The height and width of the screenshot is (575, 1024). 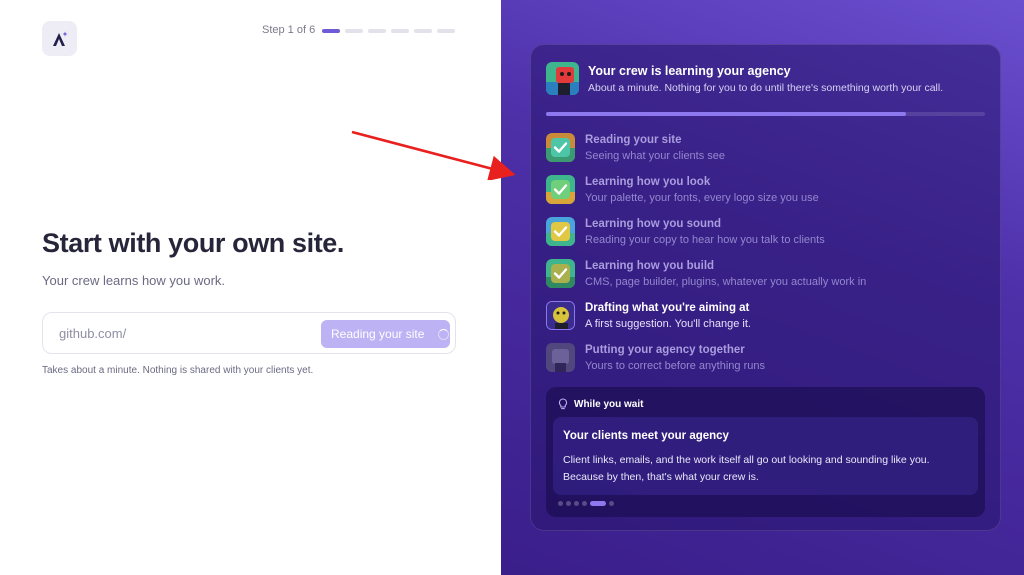 What do you see at coordinates (648, 182) in the screenshot?
I see `task-name: Learning how you look` at bounding box center [648, 182].